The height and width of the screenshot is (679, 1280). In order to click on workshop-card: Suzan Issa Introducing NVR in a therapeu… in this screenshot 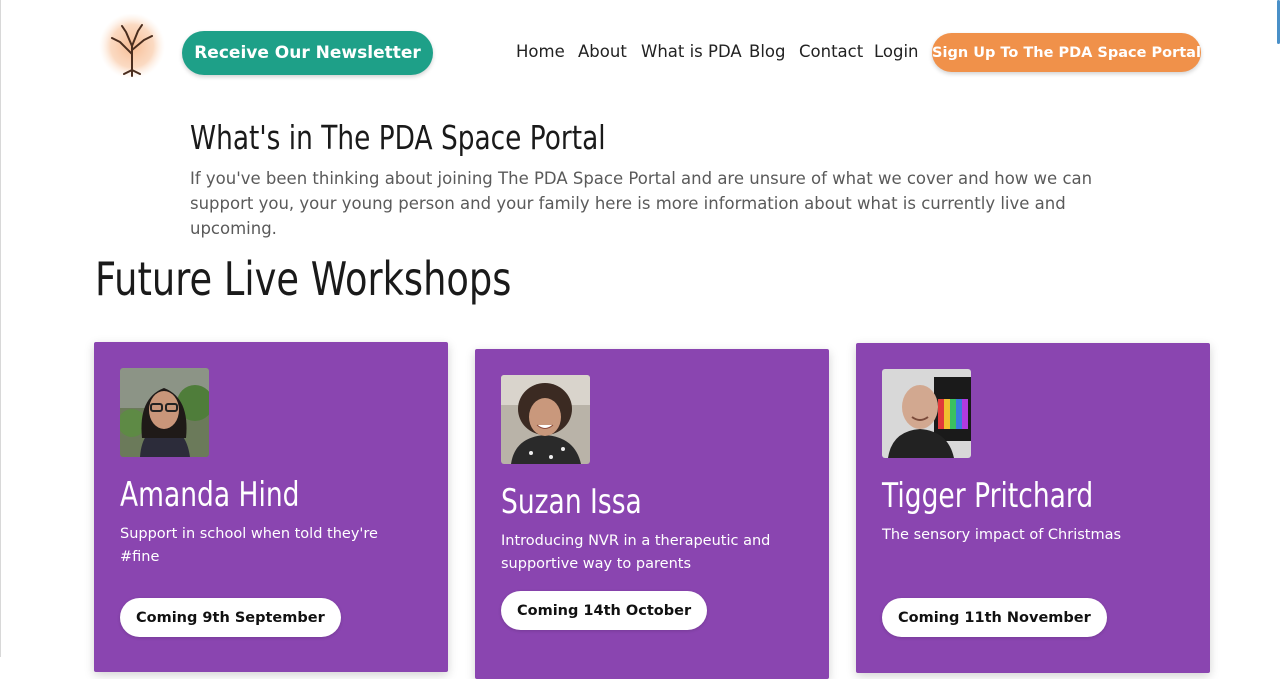, I will do `click(652, 514)`.